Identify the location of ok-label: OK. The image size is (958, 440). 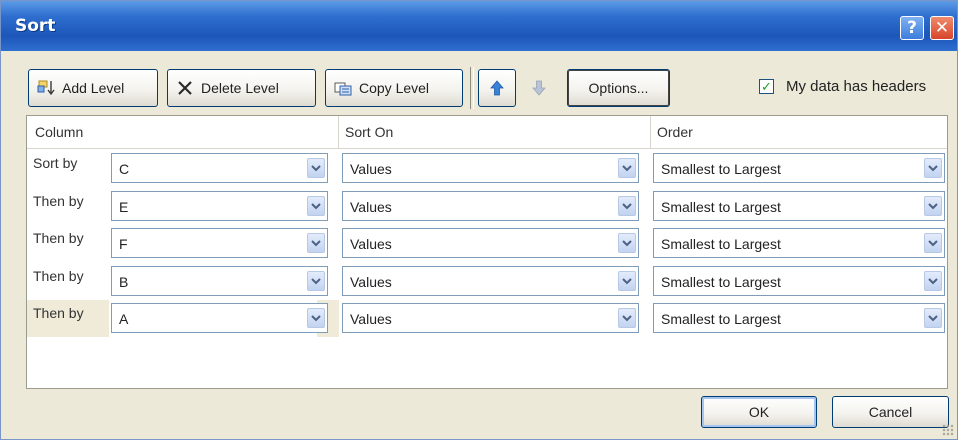
(759, 412).